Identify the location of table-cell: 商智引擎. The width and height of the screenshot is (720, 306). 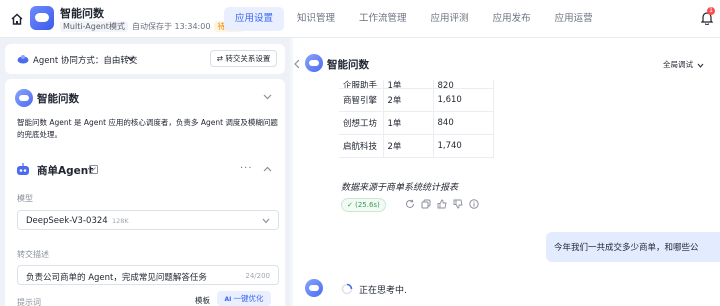
(361, 100).